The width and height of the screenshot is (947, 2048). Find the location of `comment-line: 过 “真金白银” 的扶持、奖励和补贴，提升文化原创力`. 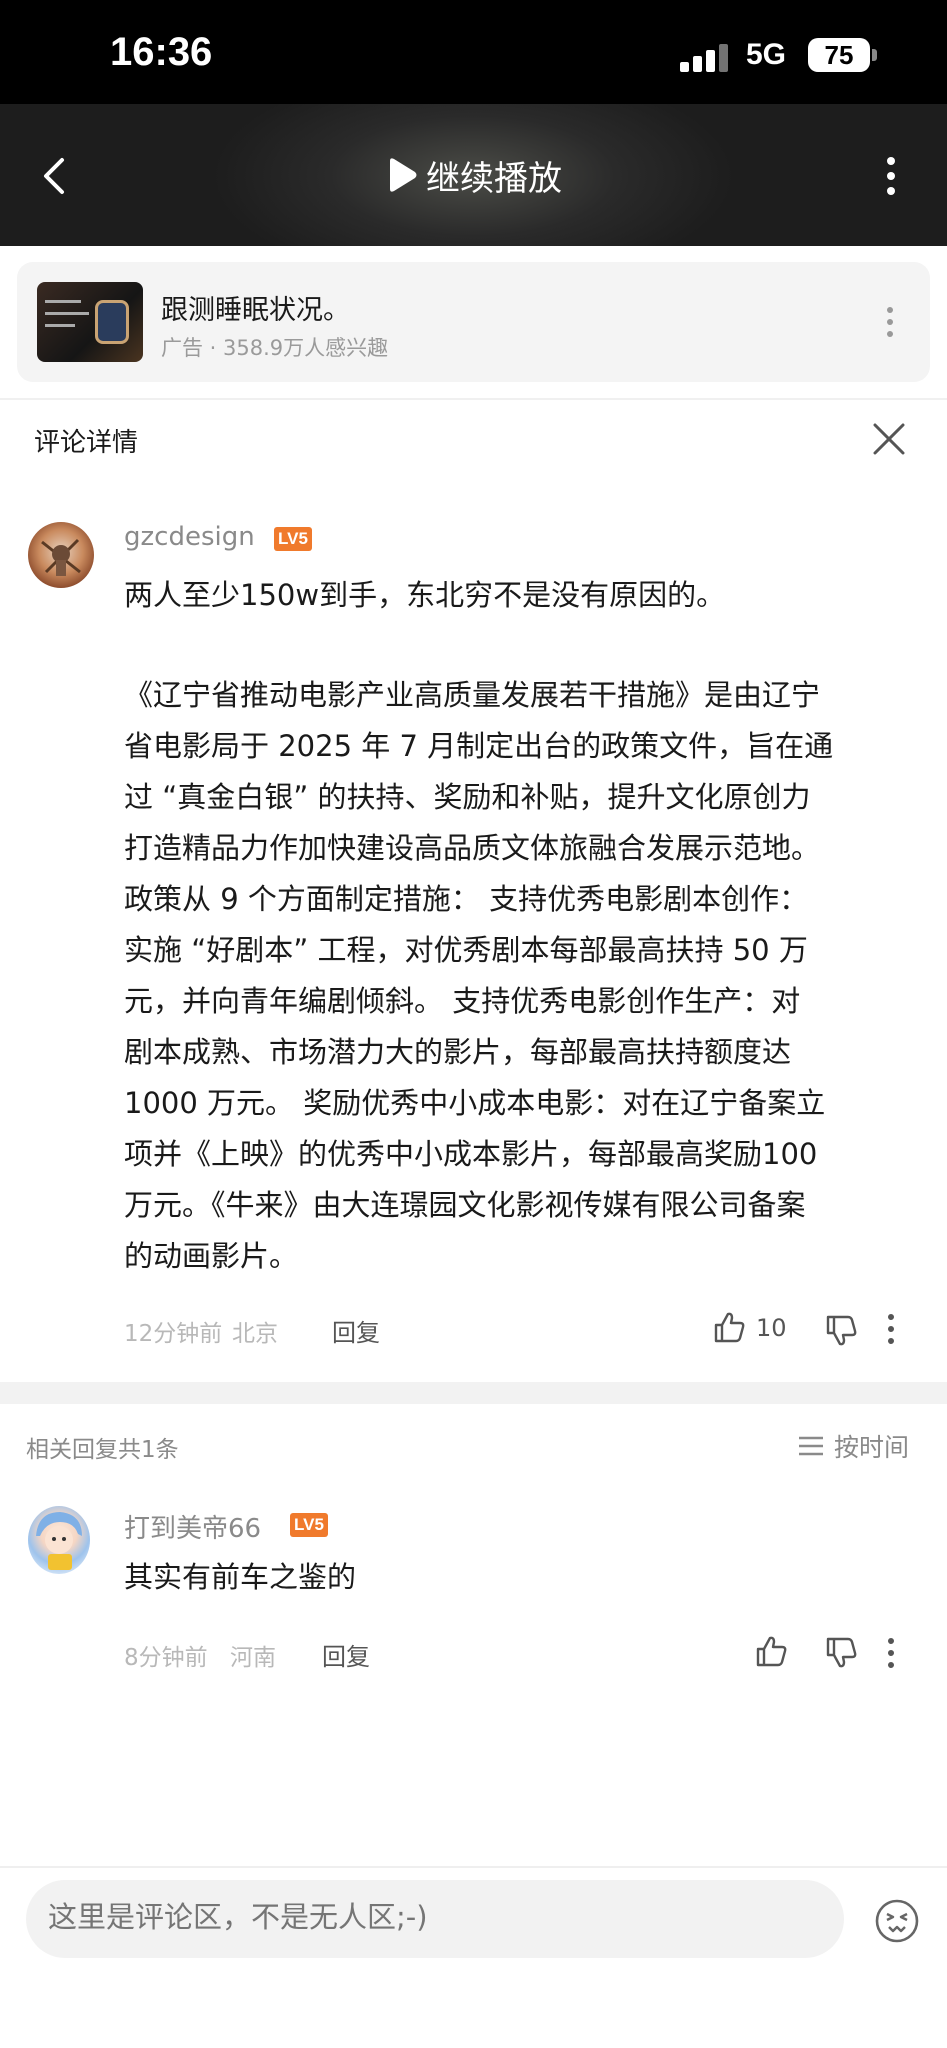

comment-line: 过 “真金白银” 的扶持、奖励和补贴，提升文化原创力 is located at coordinates (467, 797).